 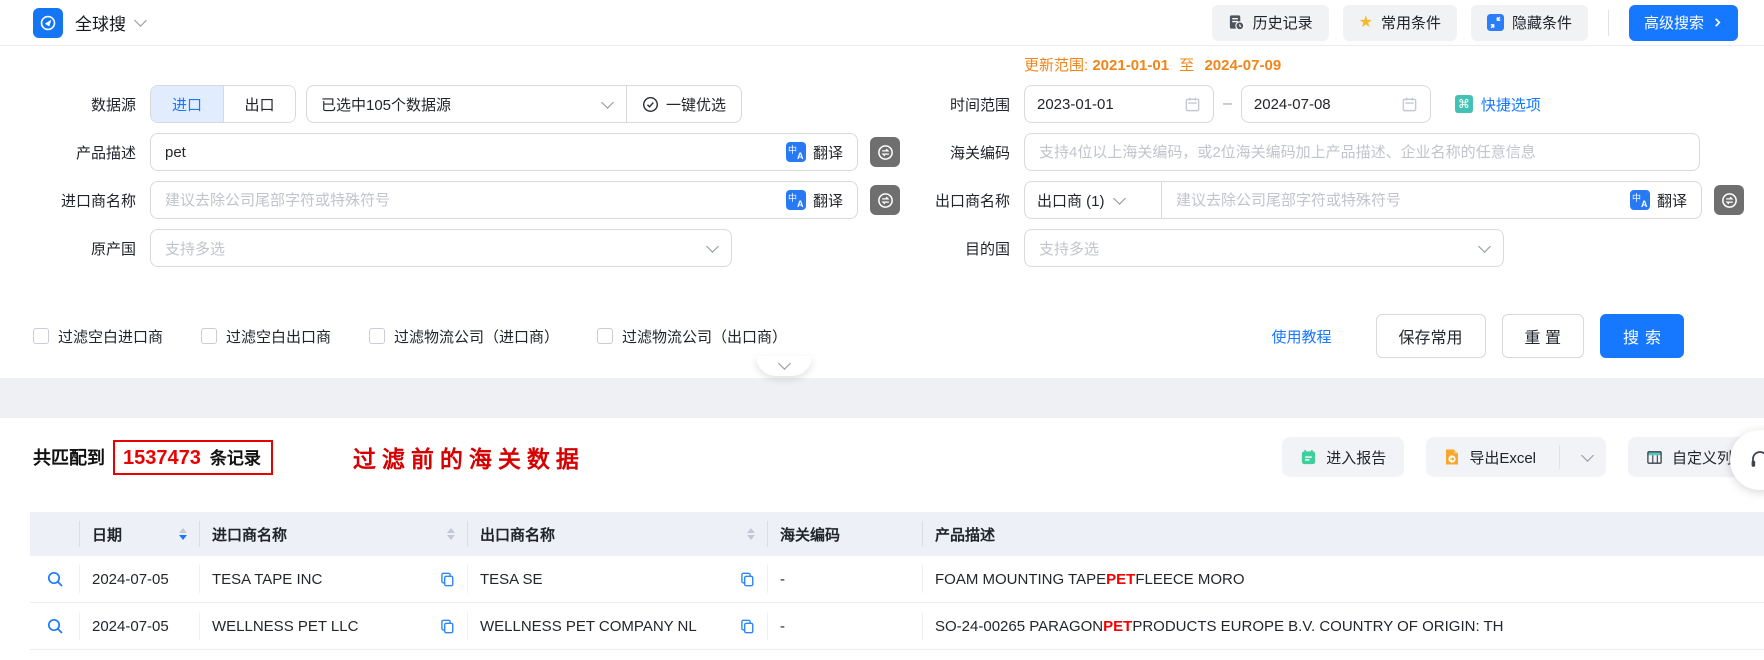 I want to click on header-label: 海关编码, so click(x=810, y=535).